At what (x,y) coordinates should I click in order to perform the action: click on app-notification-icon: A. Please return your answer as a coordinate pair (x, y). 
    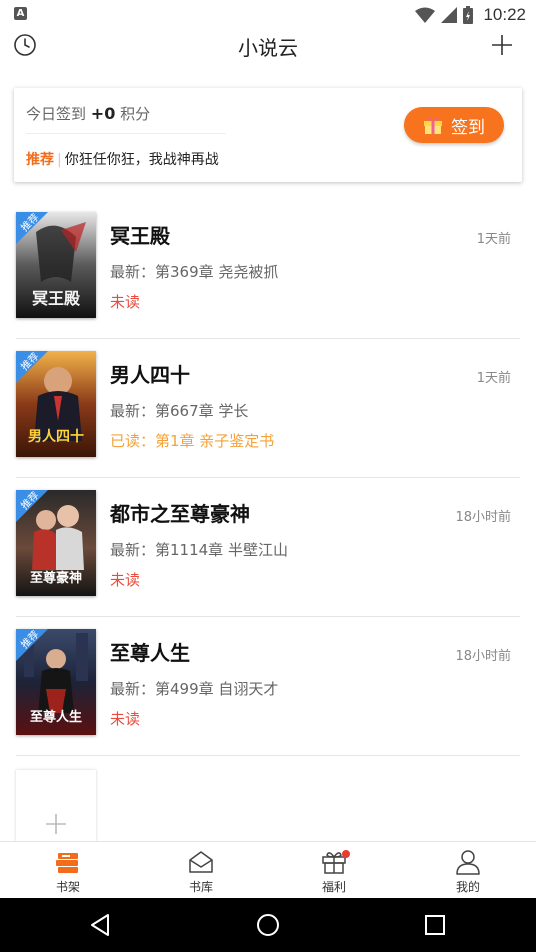
    Looking at the image, I should click on (20, 13).